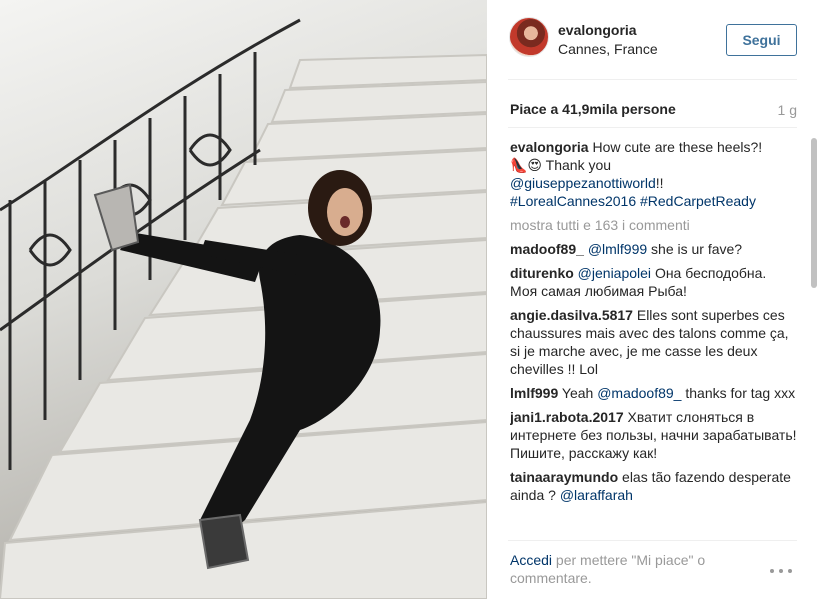 The height and width of the screenshot is (599, 823). I want to click on follow-button: Segui, so click(761, 40).